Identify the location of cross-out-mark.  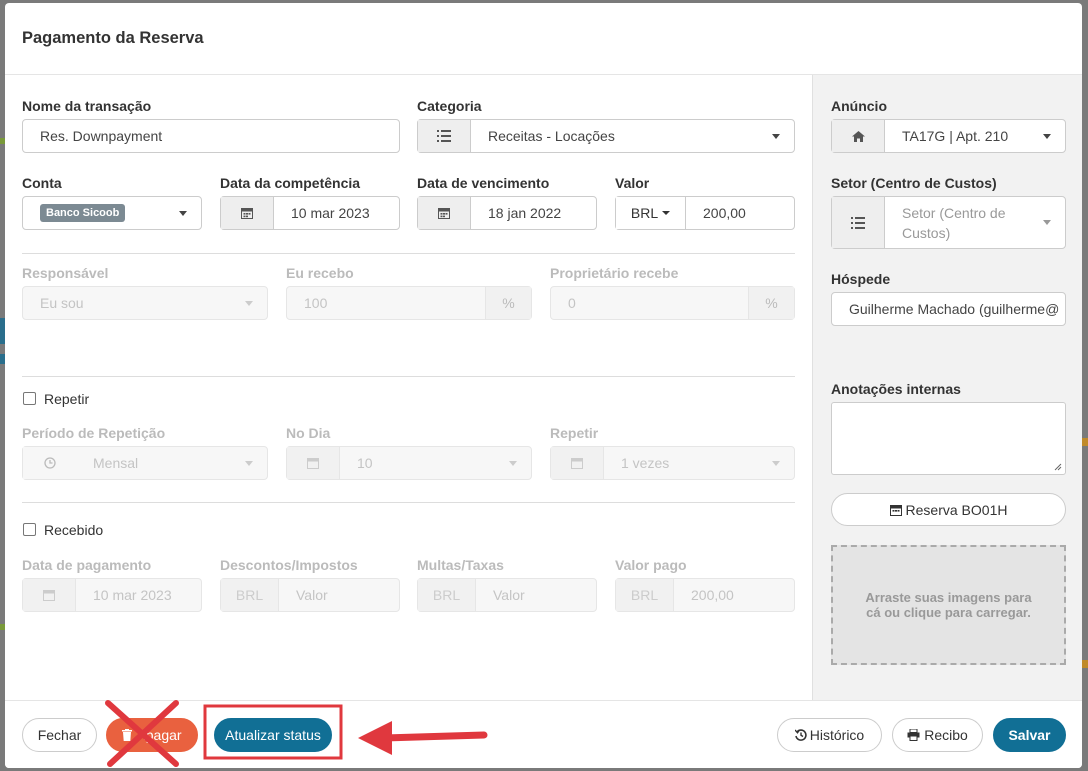
(142, 733).